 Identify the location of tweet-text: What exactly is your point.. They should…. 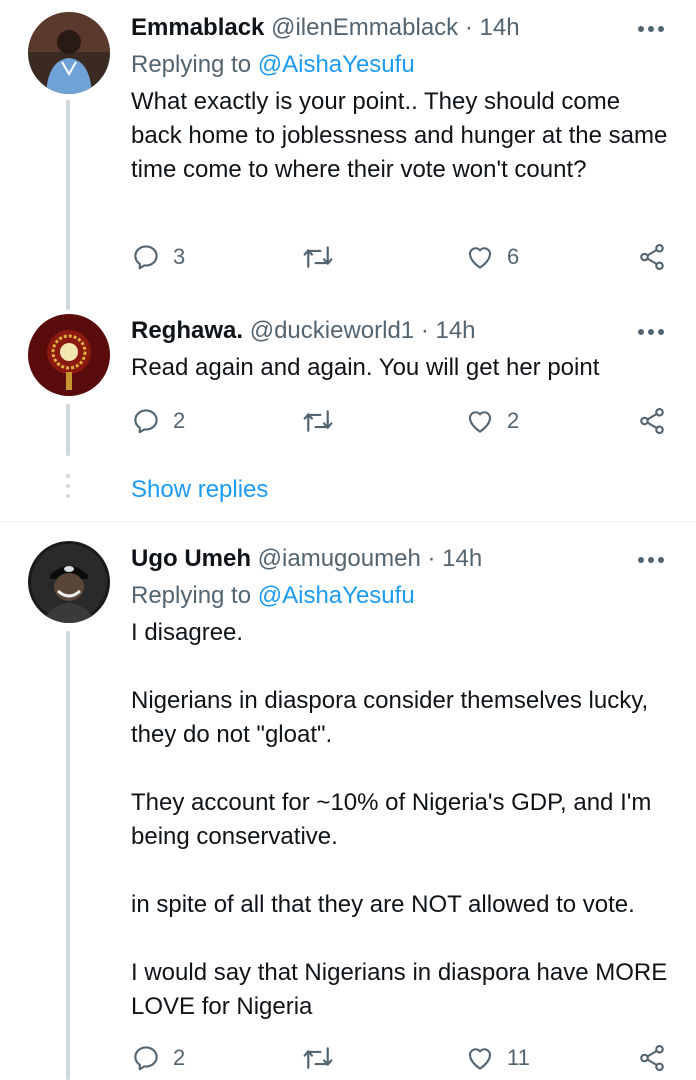
(401, 136).